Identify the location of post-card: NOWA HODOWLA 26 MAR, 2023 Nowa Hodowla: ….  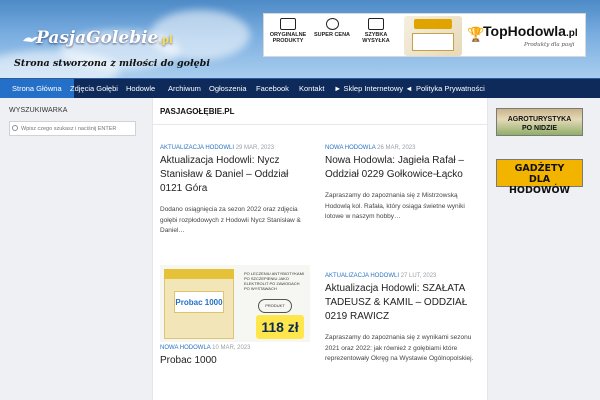
(400, 184).